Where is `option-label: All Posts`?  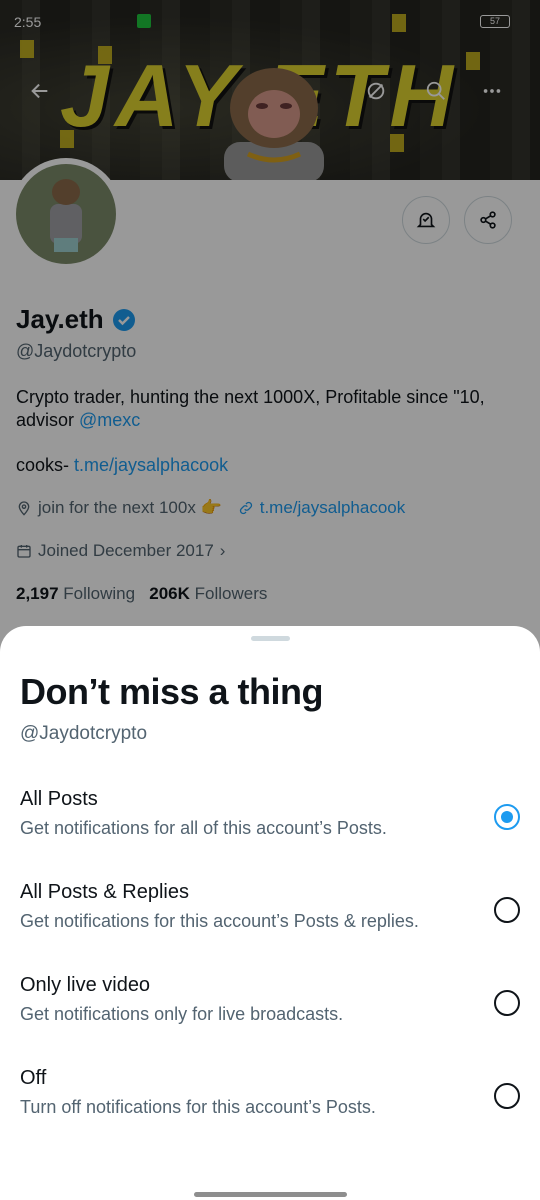
option-label: All Posts is located at coordinates (59, 799).